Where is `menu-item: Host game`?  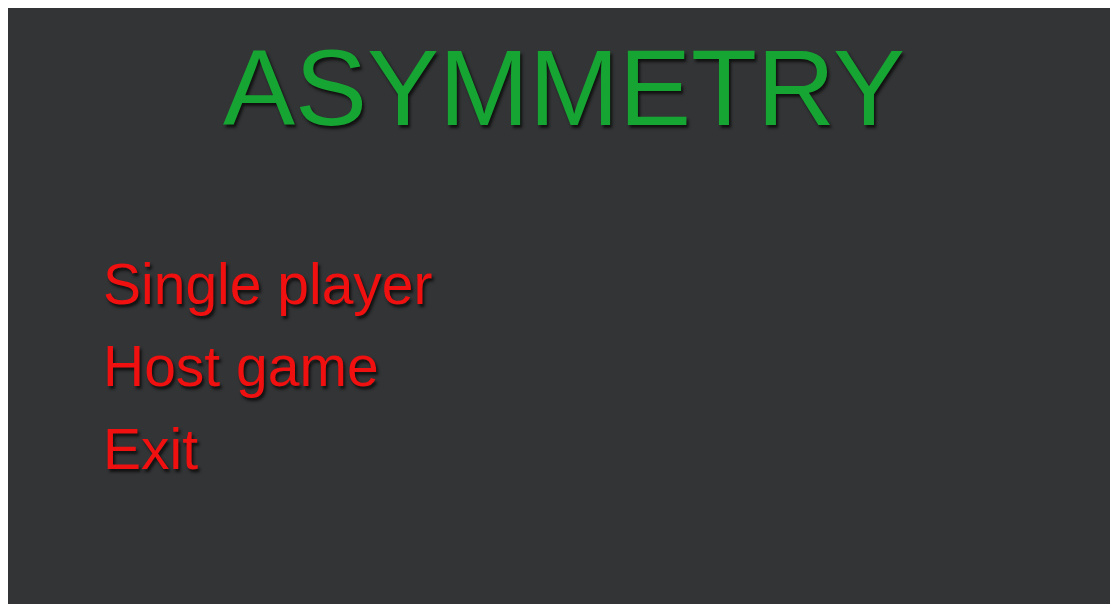 menu-item: Host game is located at coordinates (241, 366).